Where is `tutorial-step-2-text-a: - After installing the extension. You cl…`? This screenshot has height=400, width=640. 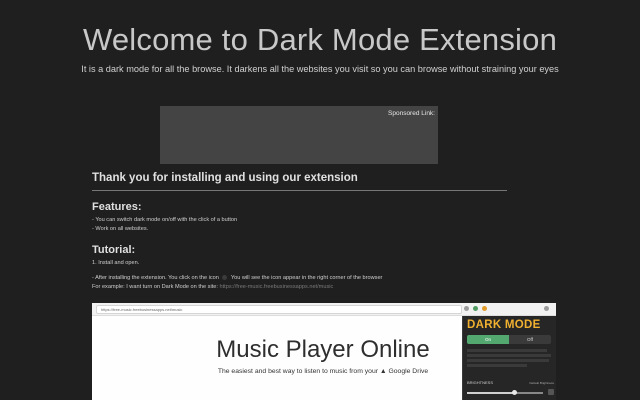
tutorial-step-2-text-a: - After installing the extension. You cl… is located at coordinates (155, 278).